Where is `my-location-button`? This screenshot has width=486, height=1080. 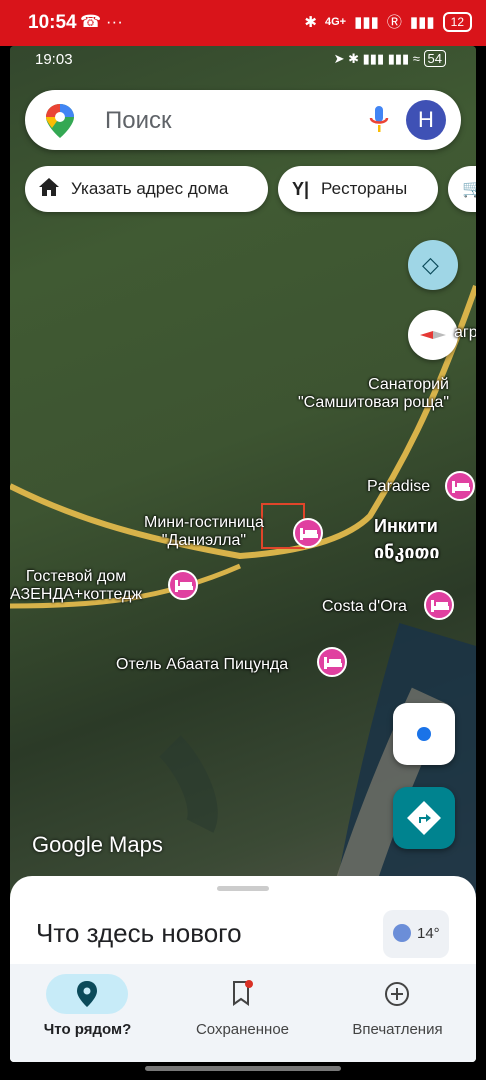 my-location-button is located at coordinates (424, 734).